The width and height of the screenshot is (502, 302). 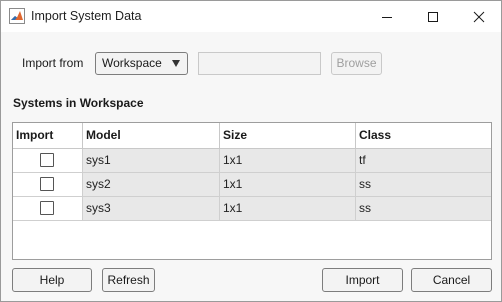 I want to click on import-checkbox-sys3, so click(x=47, y=208).